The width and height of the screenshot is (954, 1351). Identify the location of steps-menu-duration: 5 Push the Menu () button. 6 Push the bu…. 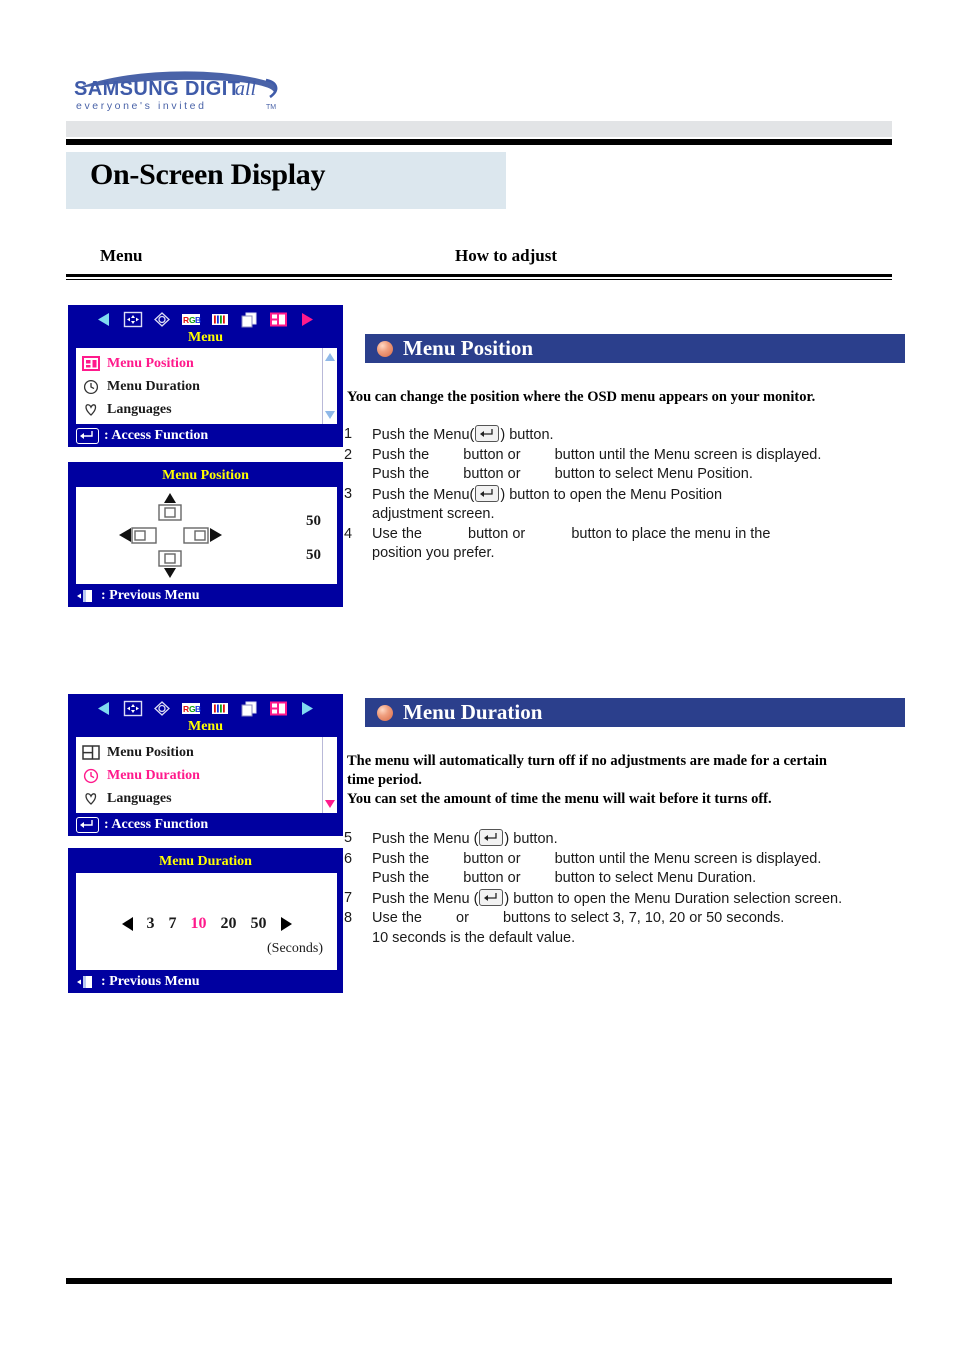
(624, 888).